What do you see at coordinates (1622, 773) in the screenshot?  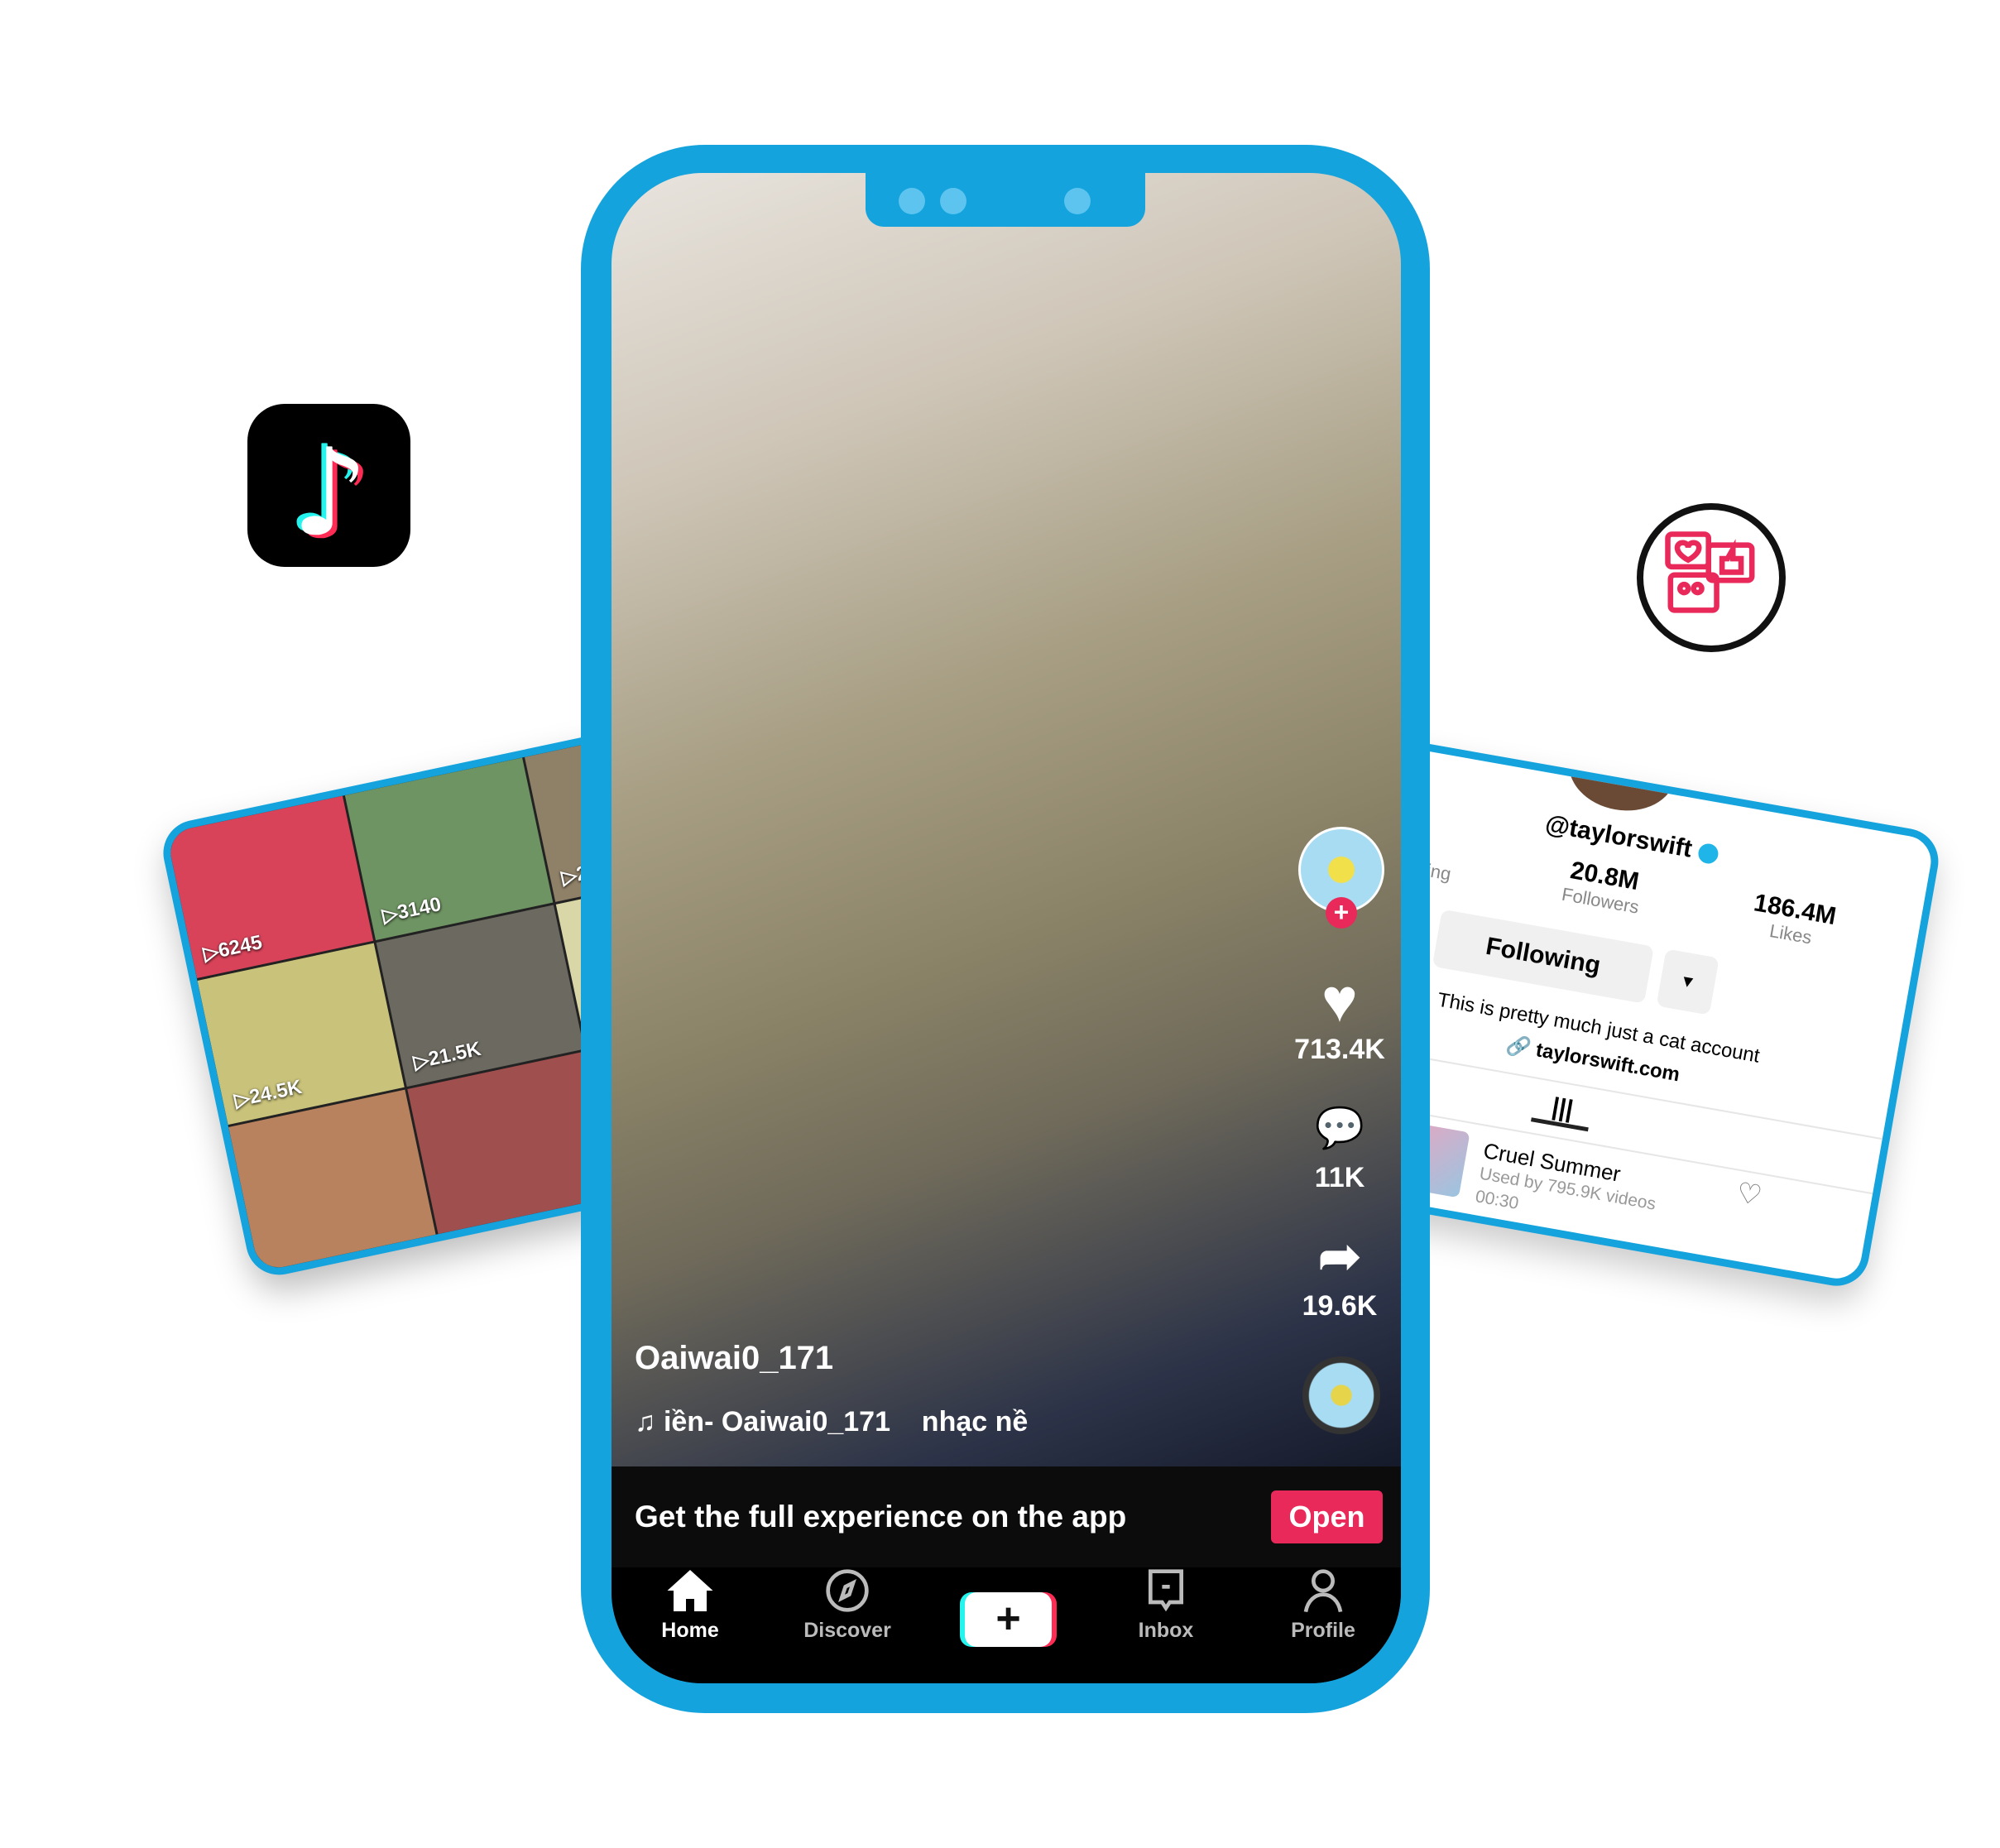 I see `avatar` at bounding box center [1622, 773].